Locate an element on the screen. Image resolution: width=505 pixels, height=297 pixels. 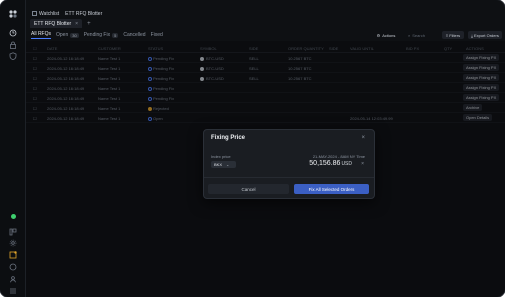
filters-button: ≡ Filters is located at coordinates (453, 35).